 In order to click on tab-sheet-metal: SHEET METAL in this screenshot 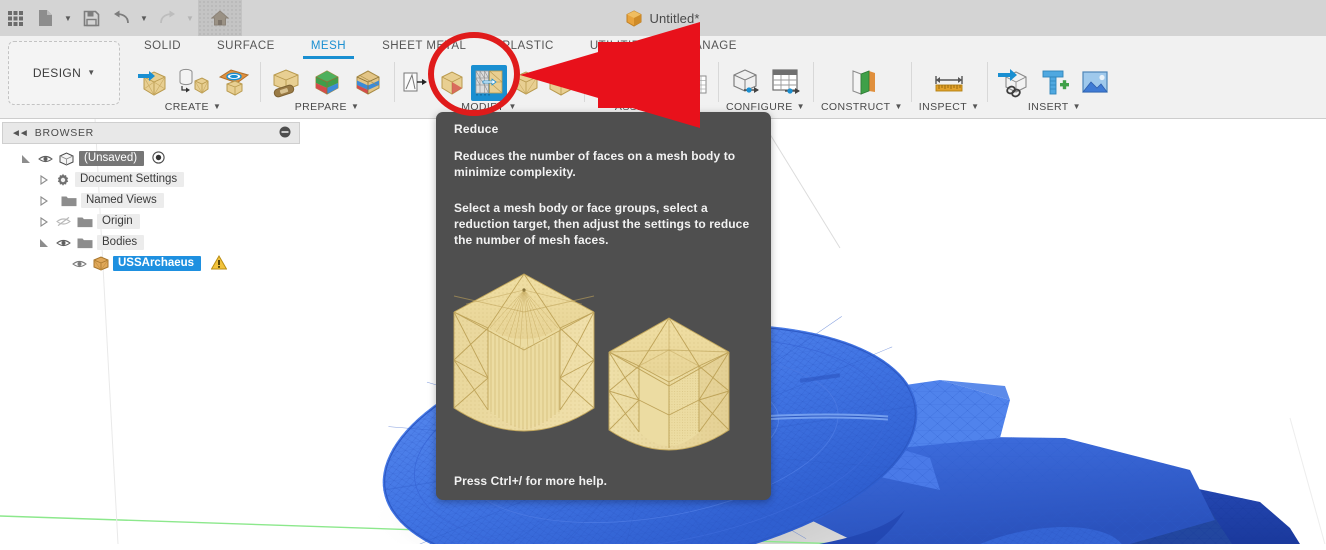, I will do `click(424, 46)`.